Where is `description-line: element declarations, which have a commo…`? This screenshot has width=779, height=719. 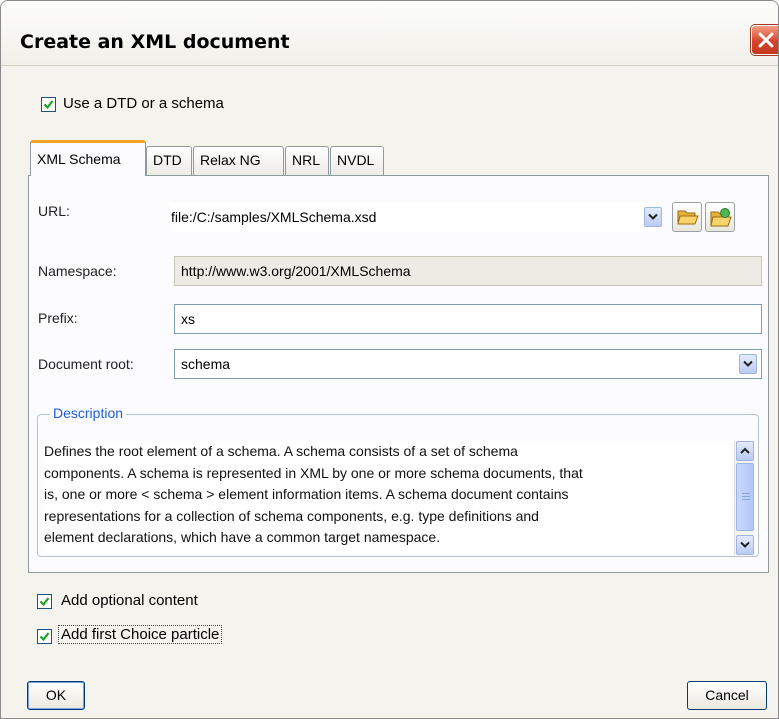 description-line: element declarations, which have a commo… is located at coordinates (242, 537).